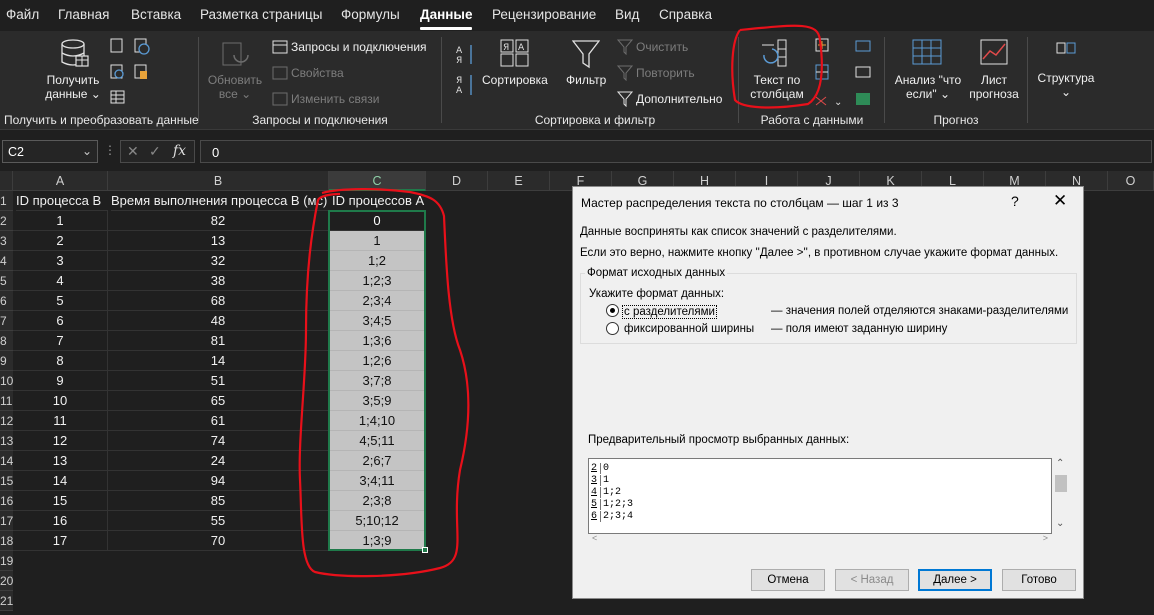 This screenshot has height=615, width=1154. Describe the element at coordinates (928, 87) in the screenshot. I see `what-if-button: Анализ "что если" ⌄` at that location.